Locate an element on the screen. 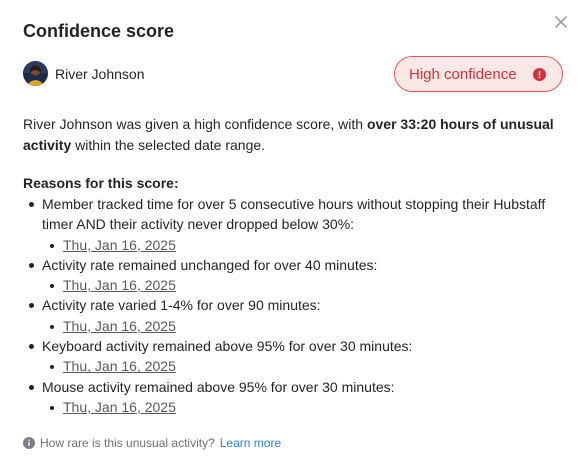 This screenshot has height=468, width=587. learn-more-link: Learn more is located at coordinates (250, 443).